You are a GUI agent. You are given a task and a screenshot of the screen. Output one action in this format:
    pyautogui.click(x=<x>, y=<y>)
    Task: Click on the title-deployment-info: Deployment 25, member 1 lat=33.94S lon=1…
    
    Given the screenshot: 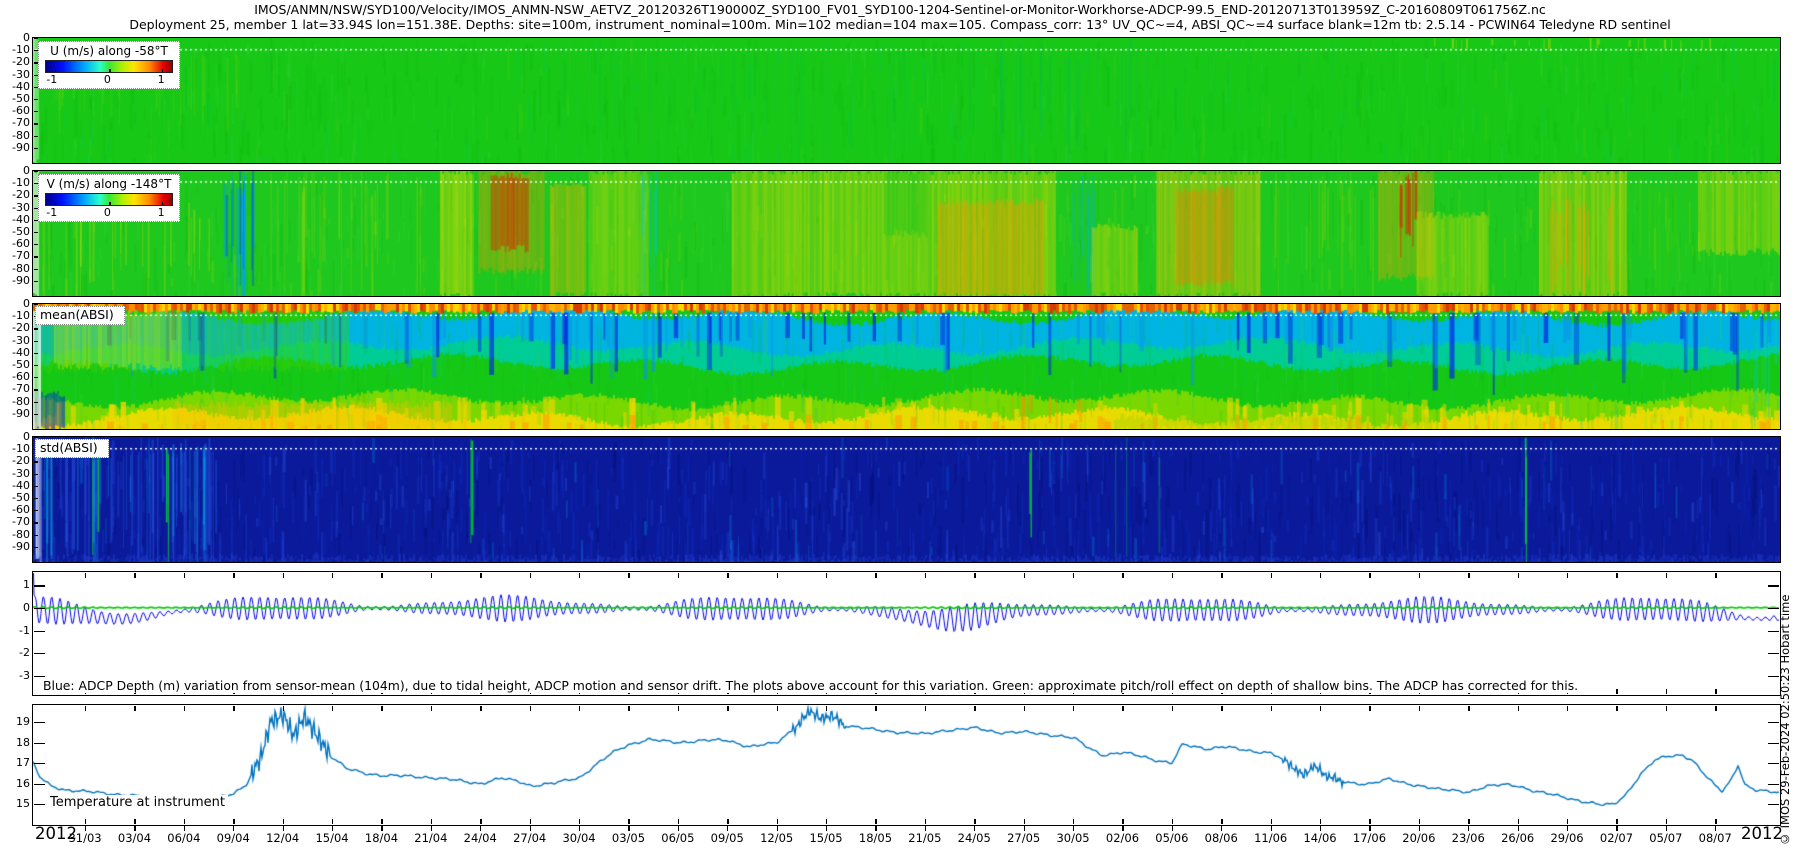 What is the action you would take?
    pyautogui.click(x=900, y=24)
    